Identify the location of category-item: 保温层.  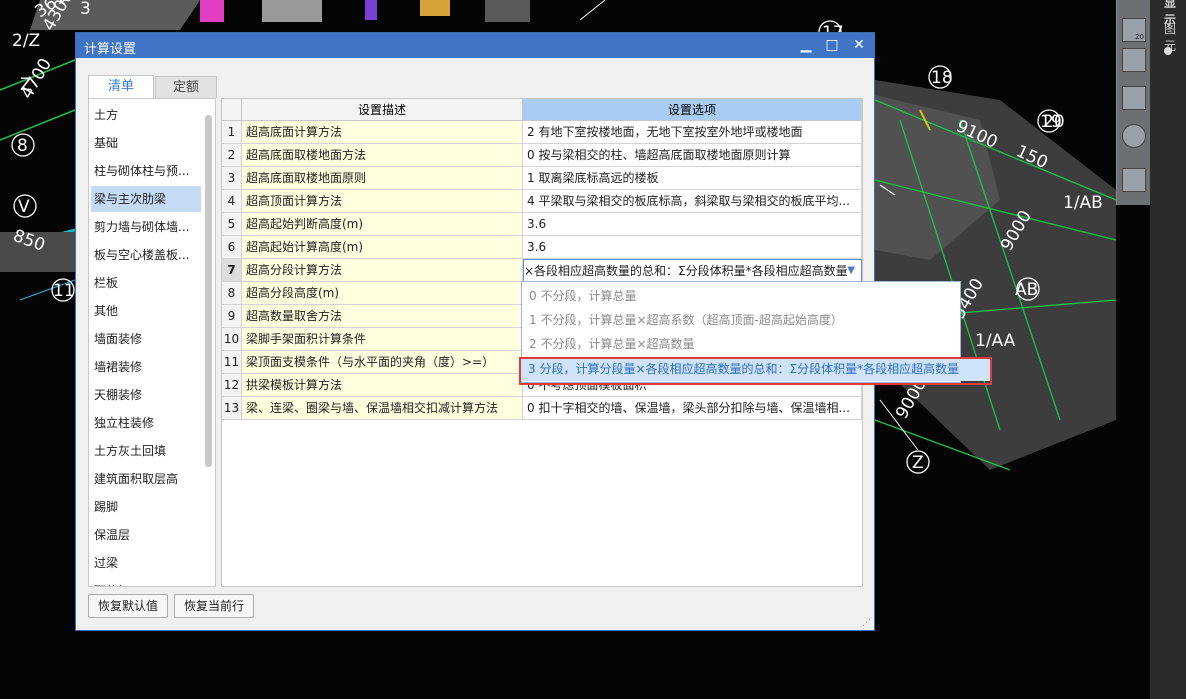
(146, 535).